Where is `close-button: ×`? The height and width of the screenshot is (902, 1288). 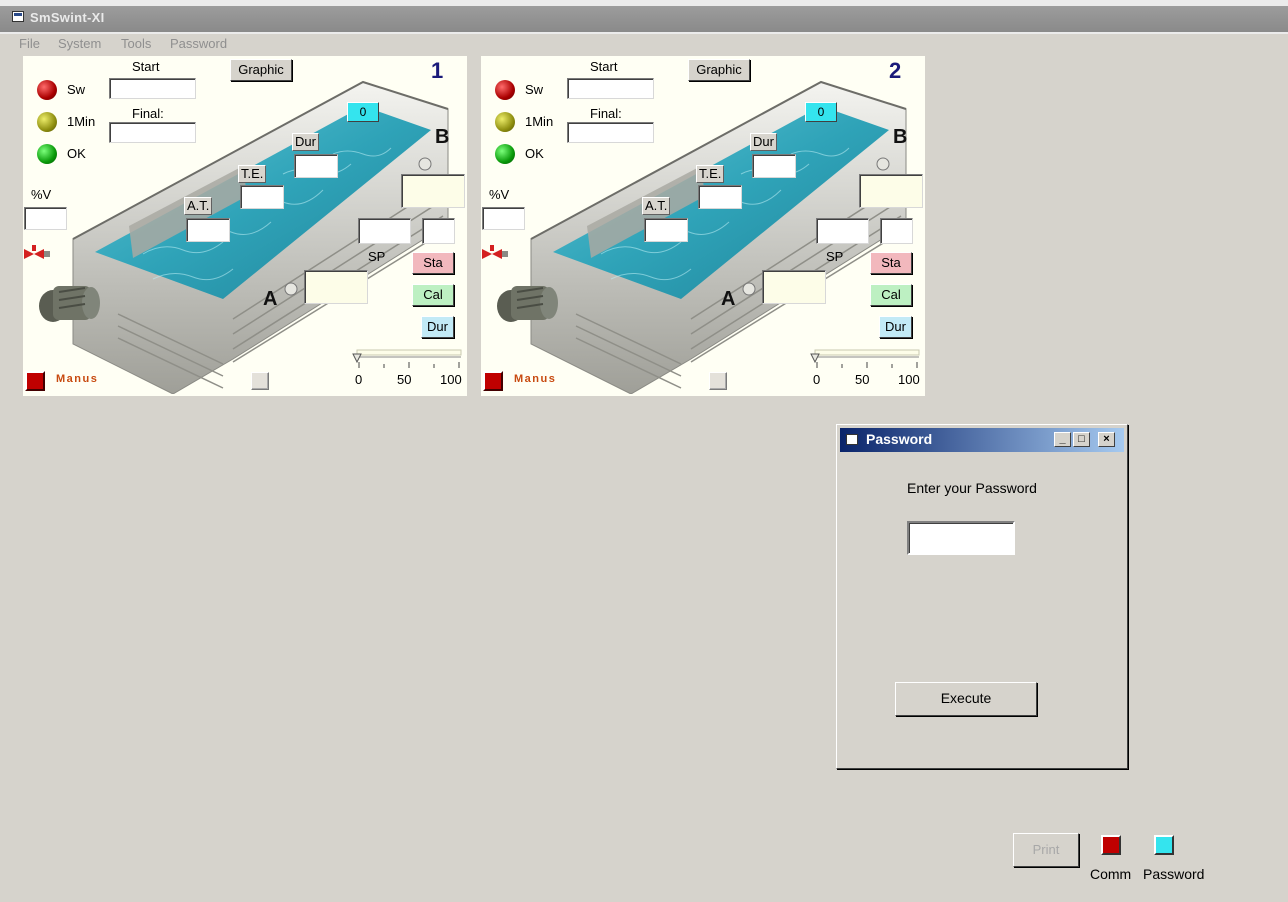 close-button: × is located at coordinates (1106, 439).